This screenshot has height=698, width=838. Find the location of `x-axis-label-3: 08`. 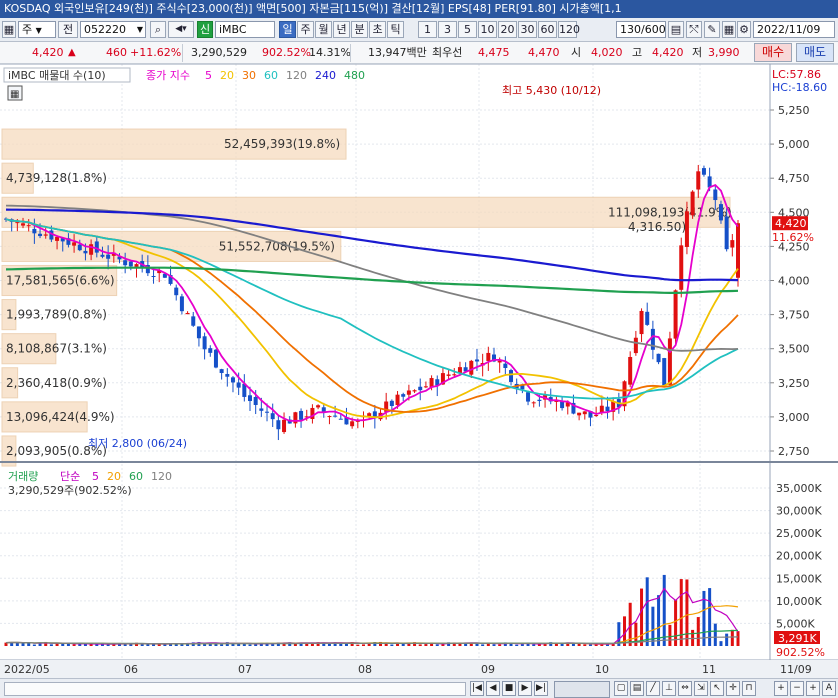

x-axis-label-3: 08 is located at coordinates (365, 669).